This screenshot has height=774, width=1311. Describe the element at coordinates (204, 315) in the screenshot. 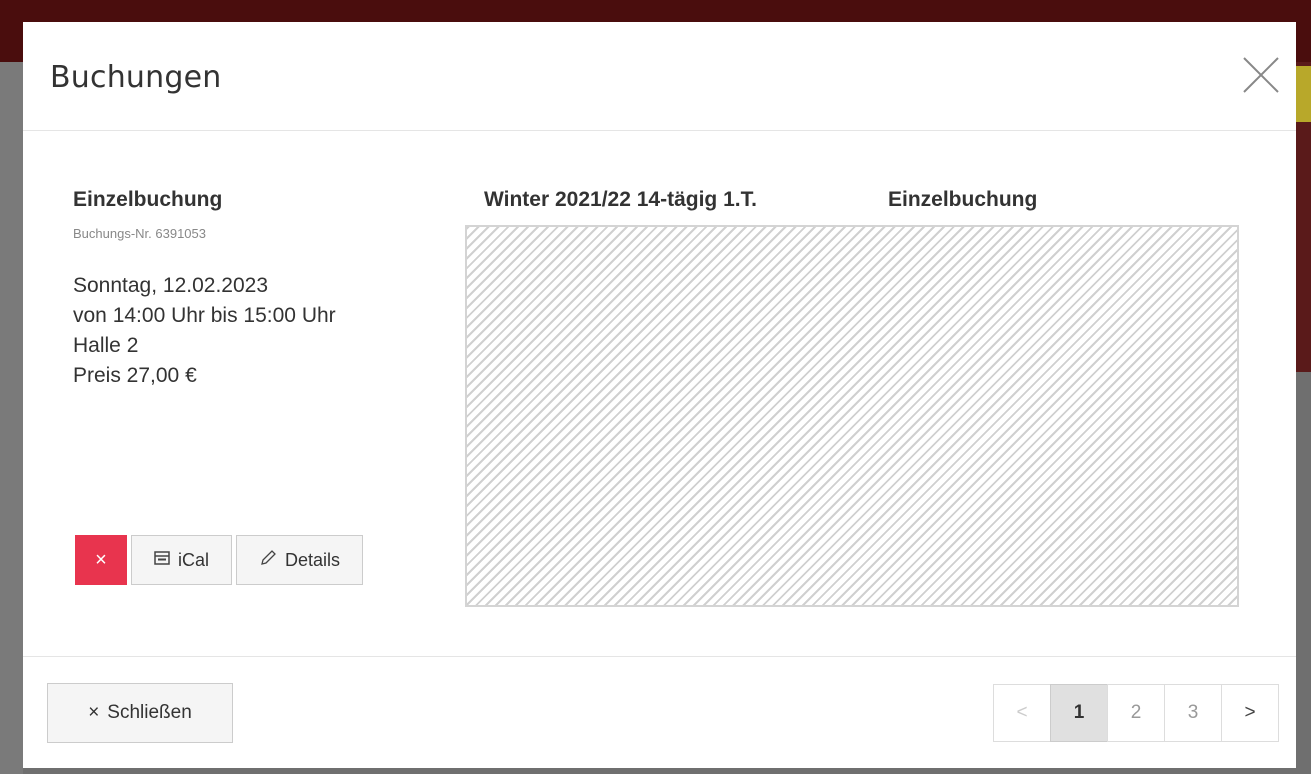

I see `booking-time: von 14:00 Uhr bis 15:00 Uhr` at that location.